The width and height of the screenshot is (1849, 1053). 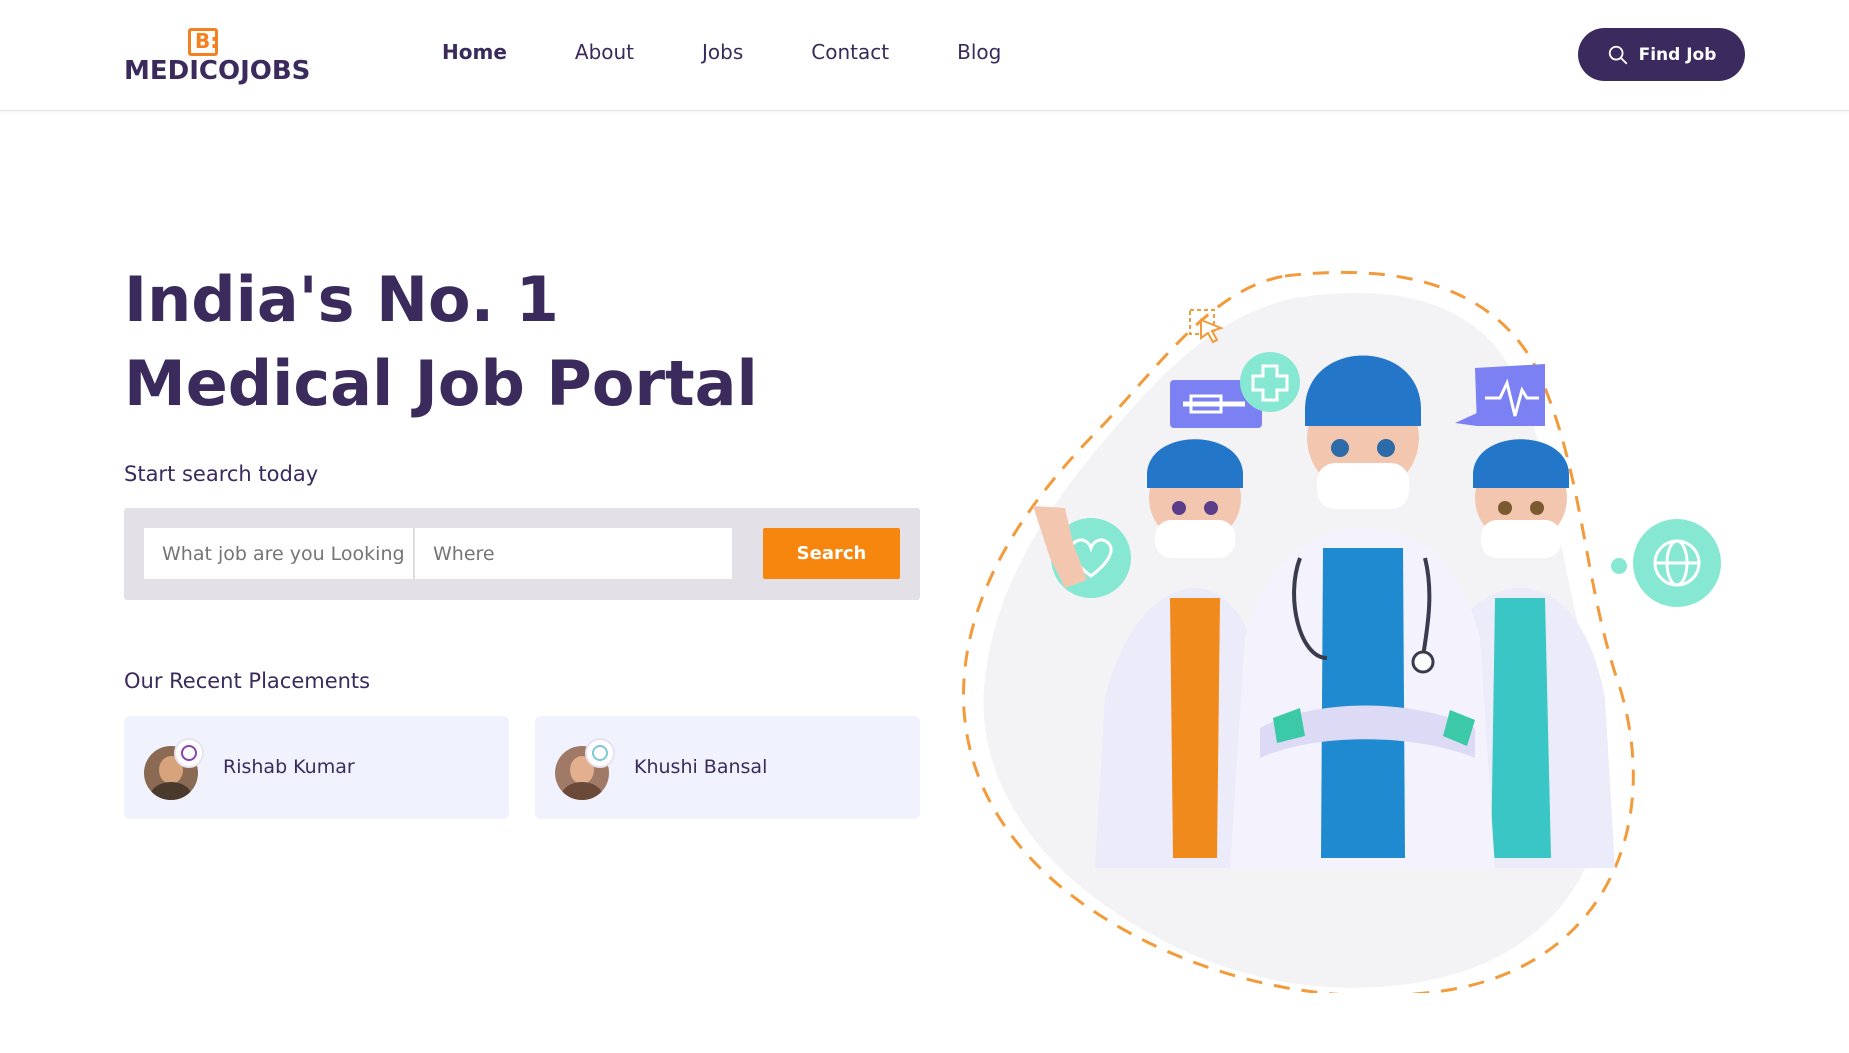 I want to click on medical-plus-icon, so click(x=1270, y=382).